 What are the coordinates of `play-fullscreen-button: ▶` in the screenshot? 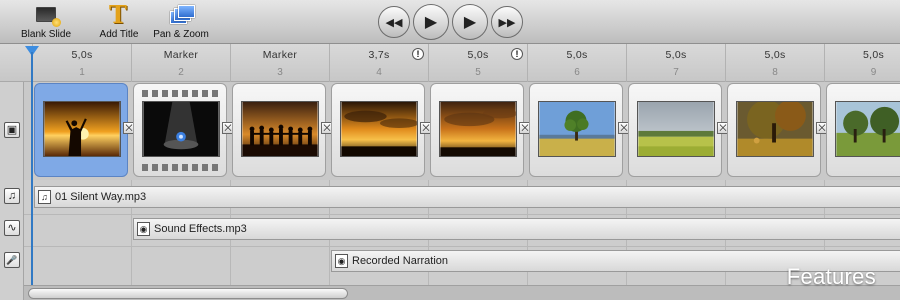 It's located at (470, 22).